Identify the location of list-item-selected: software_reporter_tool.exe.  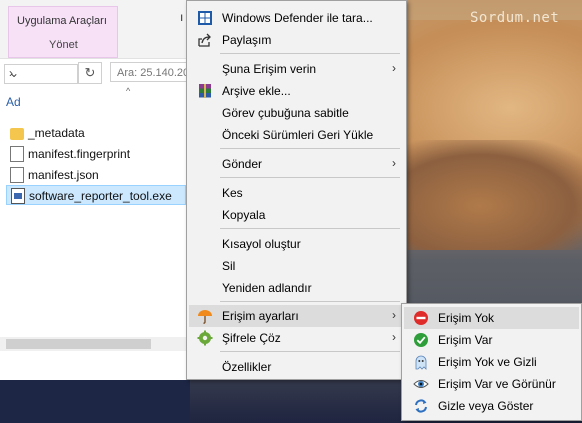
(96, 195).